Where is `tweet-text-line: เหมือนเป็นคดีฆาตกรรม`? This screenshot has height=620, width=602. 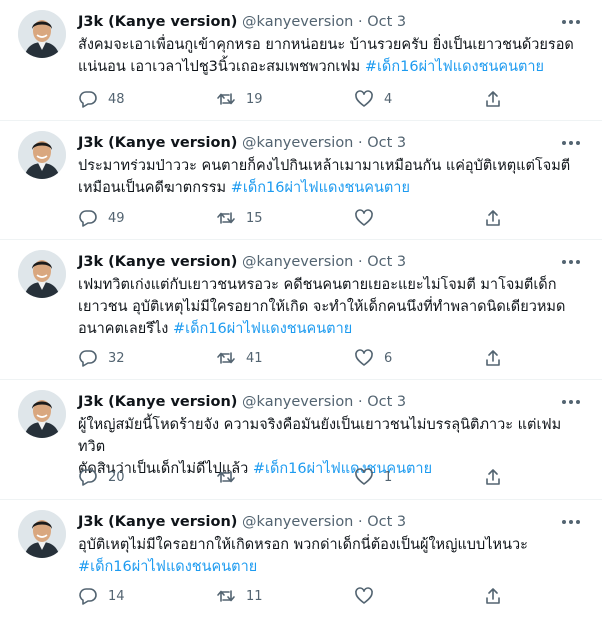
tweet-text-line: เหมือนเป็นคดีฆาตกรรม is located at coordinates (152, 188).